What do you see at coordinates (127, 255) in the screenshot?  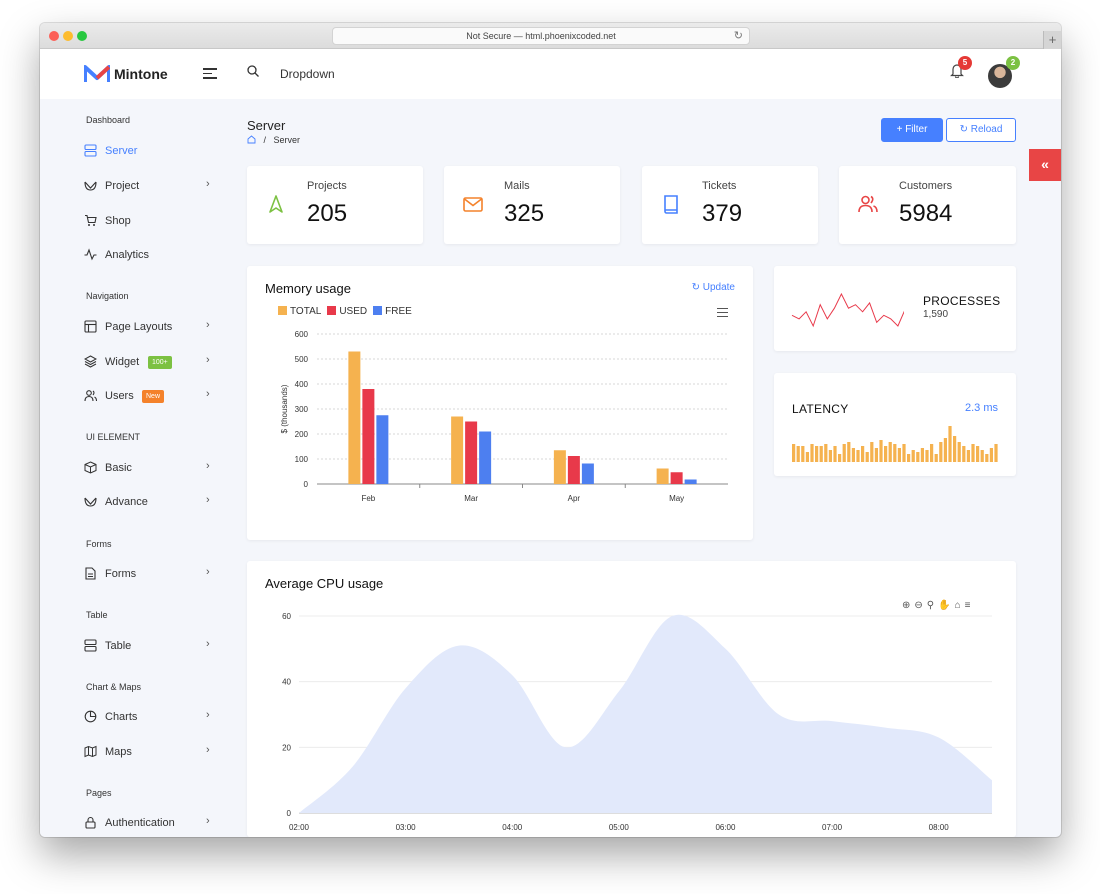 I see `sidebar-item-label: Analytics` at bounding box center [127, 255].